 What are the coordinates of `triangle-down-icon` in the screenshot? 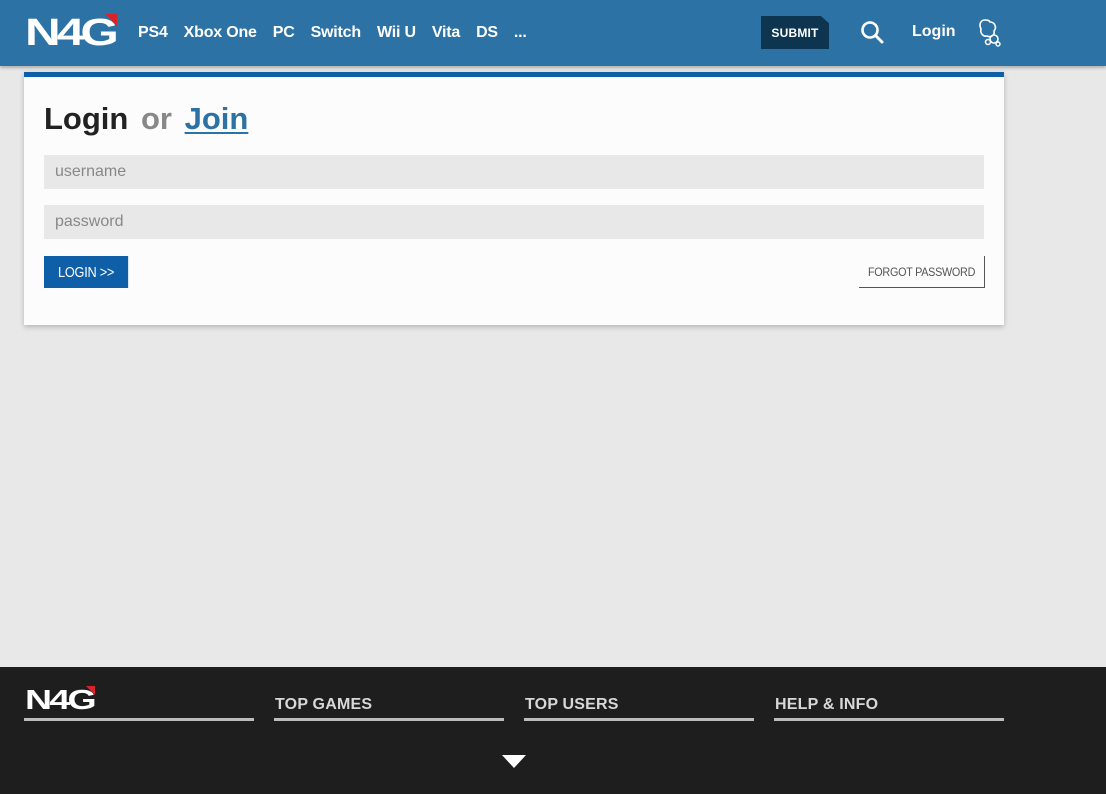 It's located at (514, 761).